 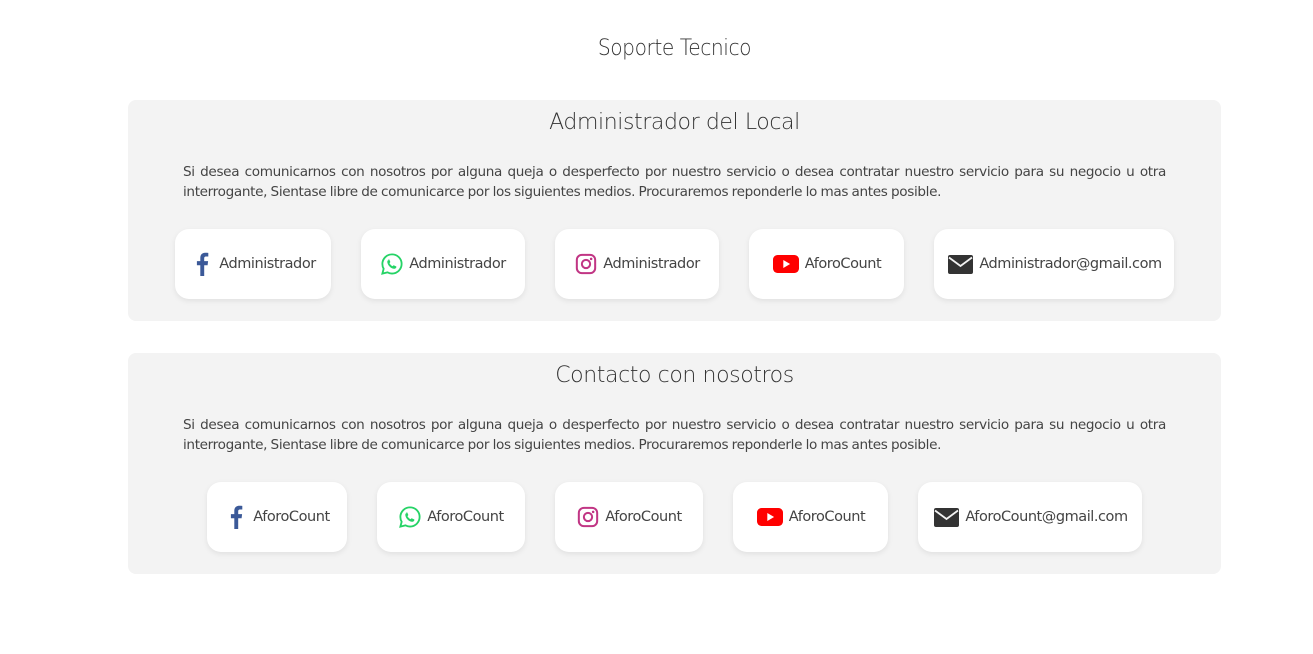 I want to click on contact-instagram-button: Administrador, so click(x=637, y=264).